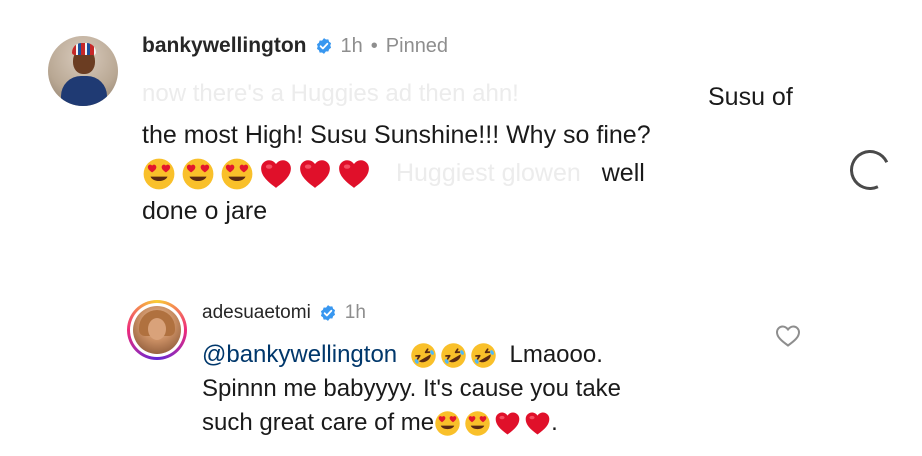 The height and width of the screenshot is (456, 922). I want to click on reply-line-3-text: such great care of me, so click(318, 422).